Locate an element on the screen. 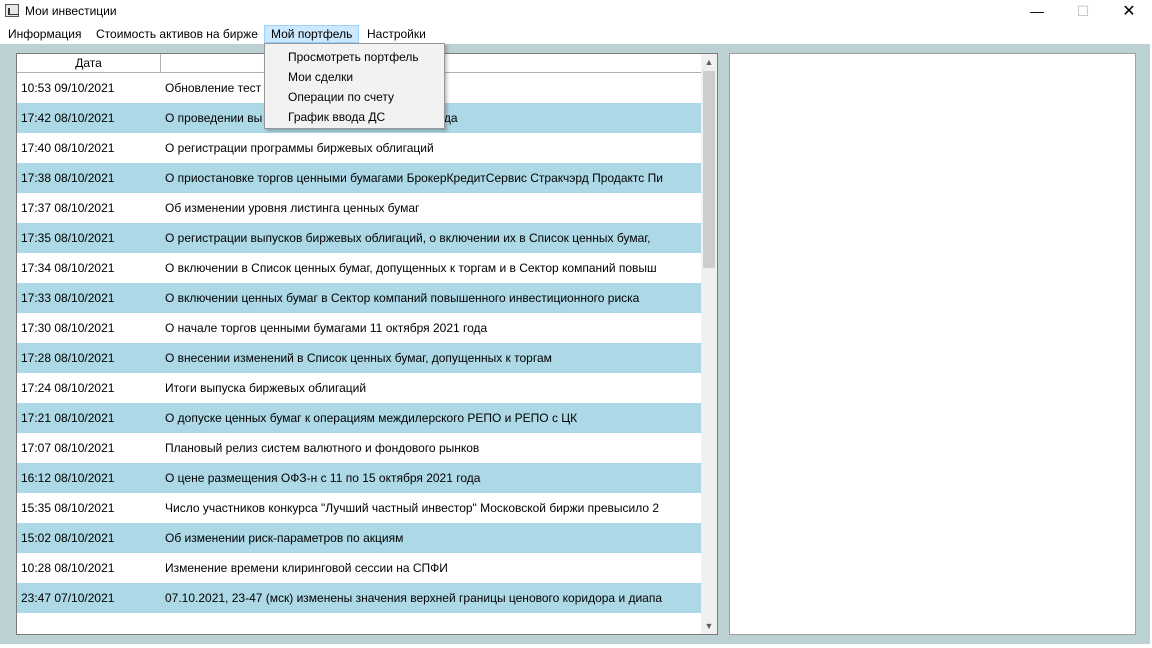 Image resolution: width=1152 pixels, height=648 pixels. row-date: 17:40 08/10/2021 is located at coordinates (68, 148).